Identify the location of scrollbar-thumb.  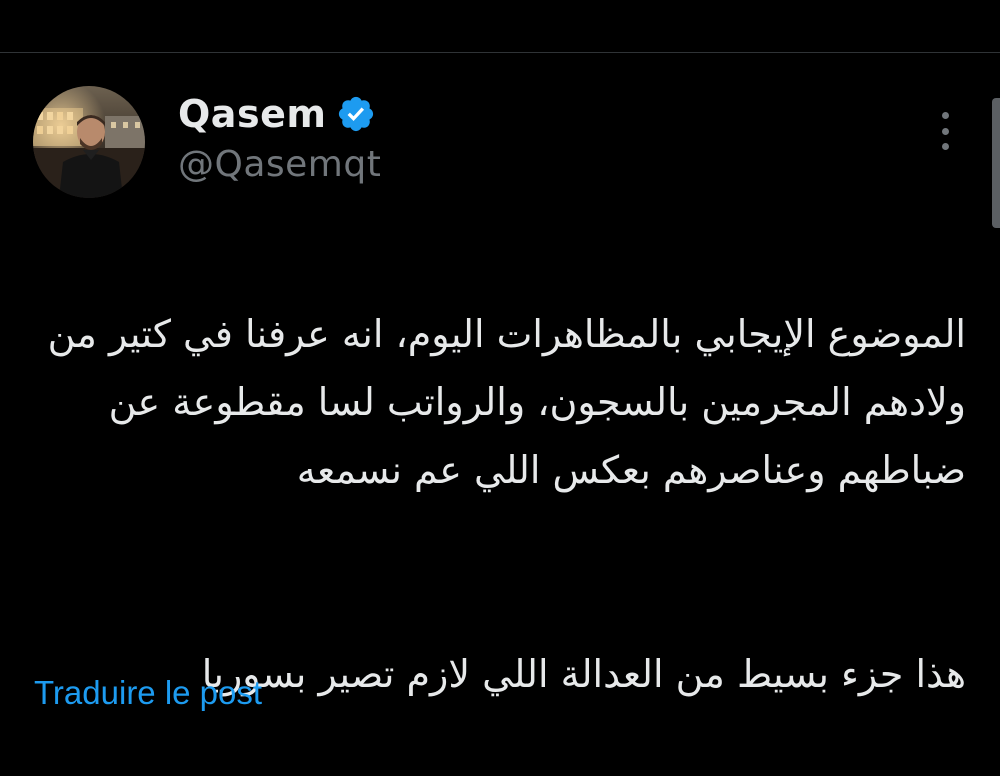
(996, 163).